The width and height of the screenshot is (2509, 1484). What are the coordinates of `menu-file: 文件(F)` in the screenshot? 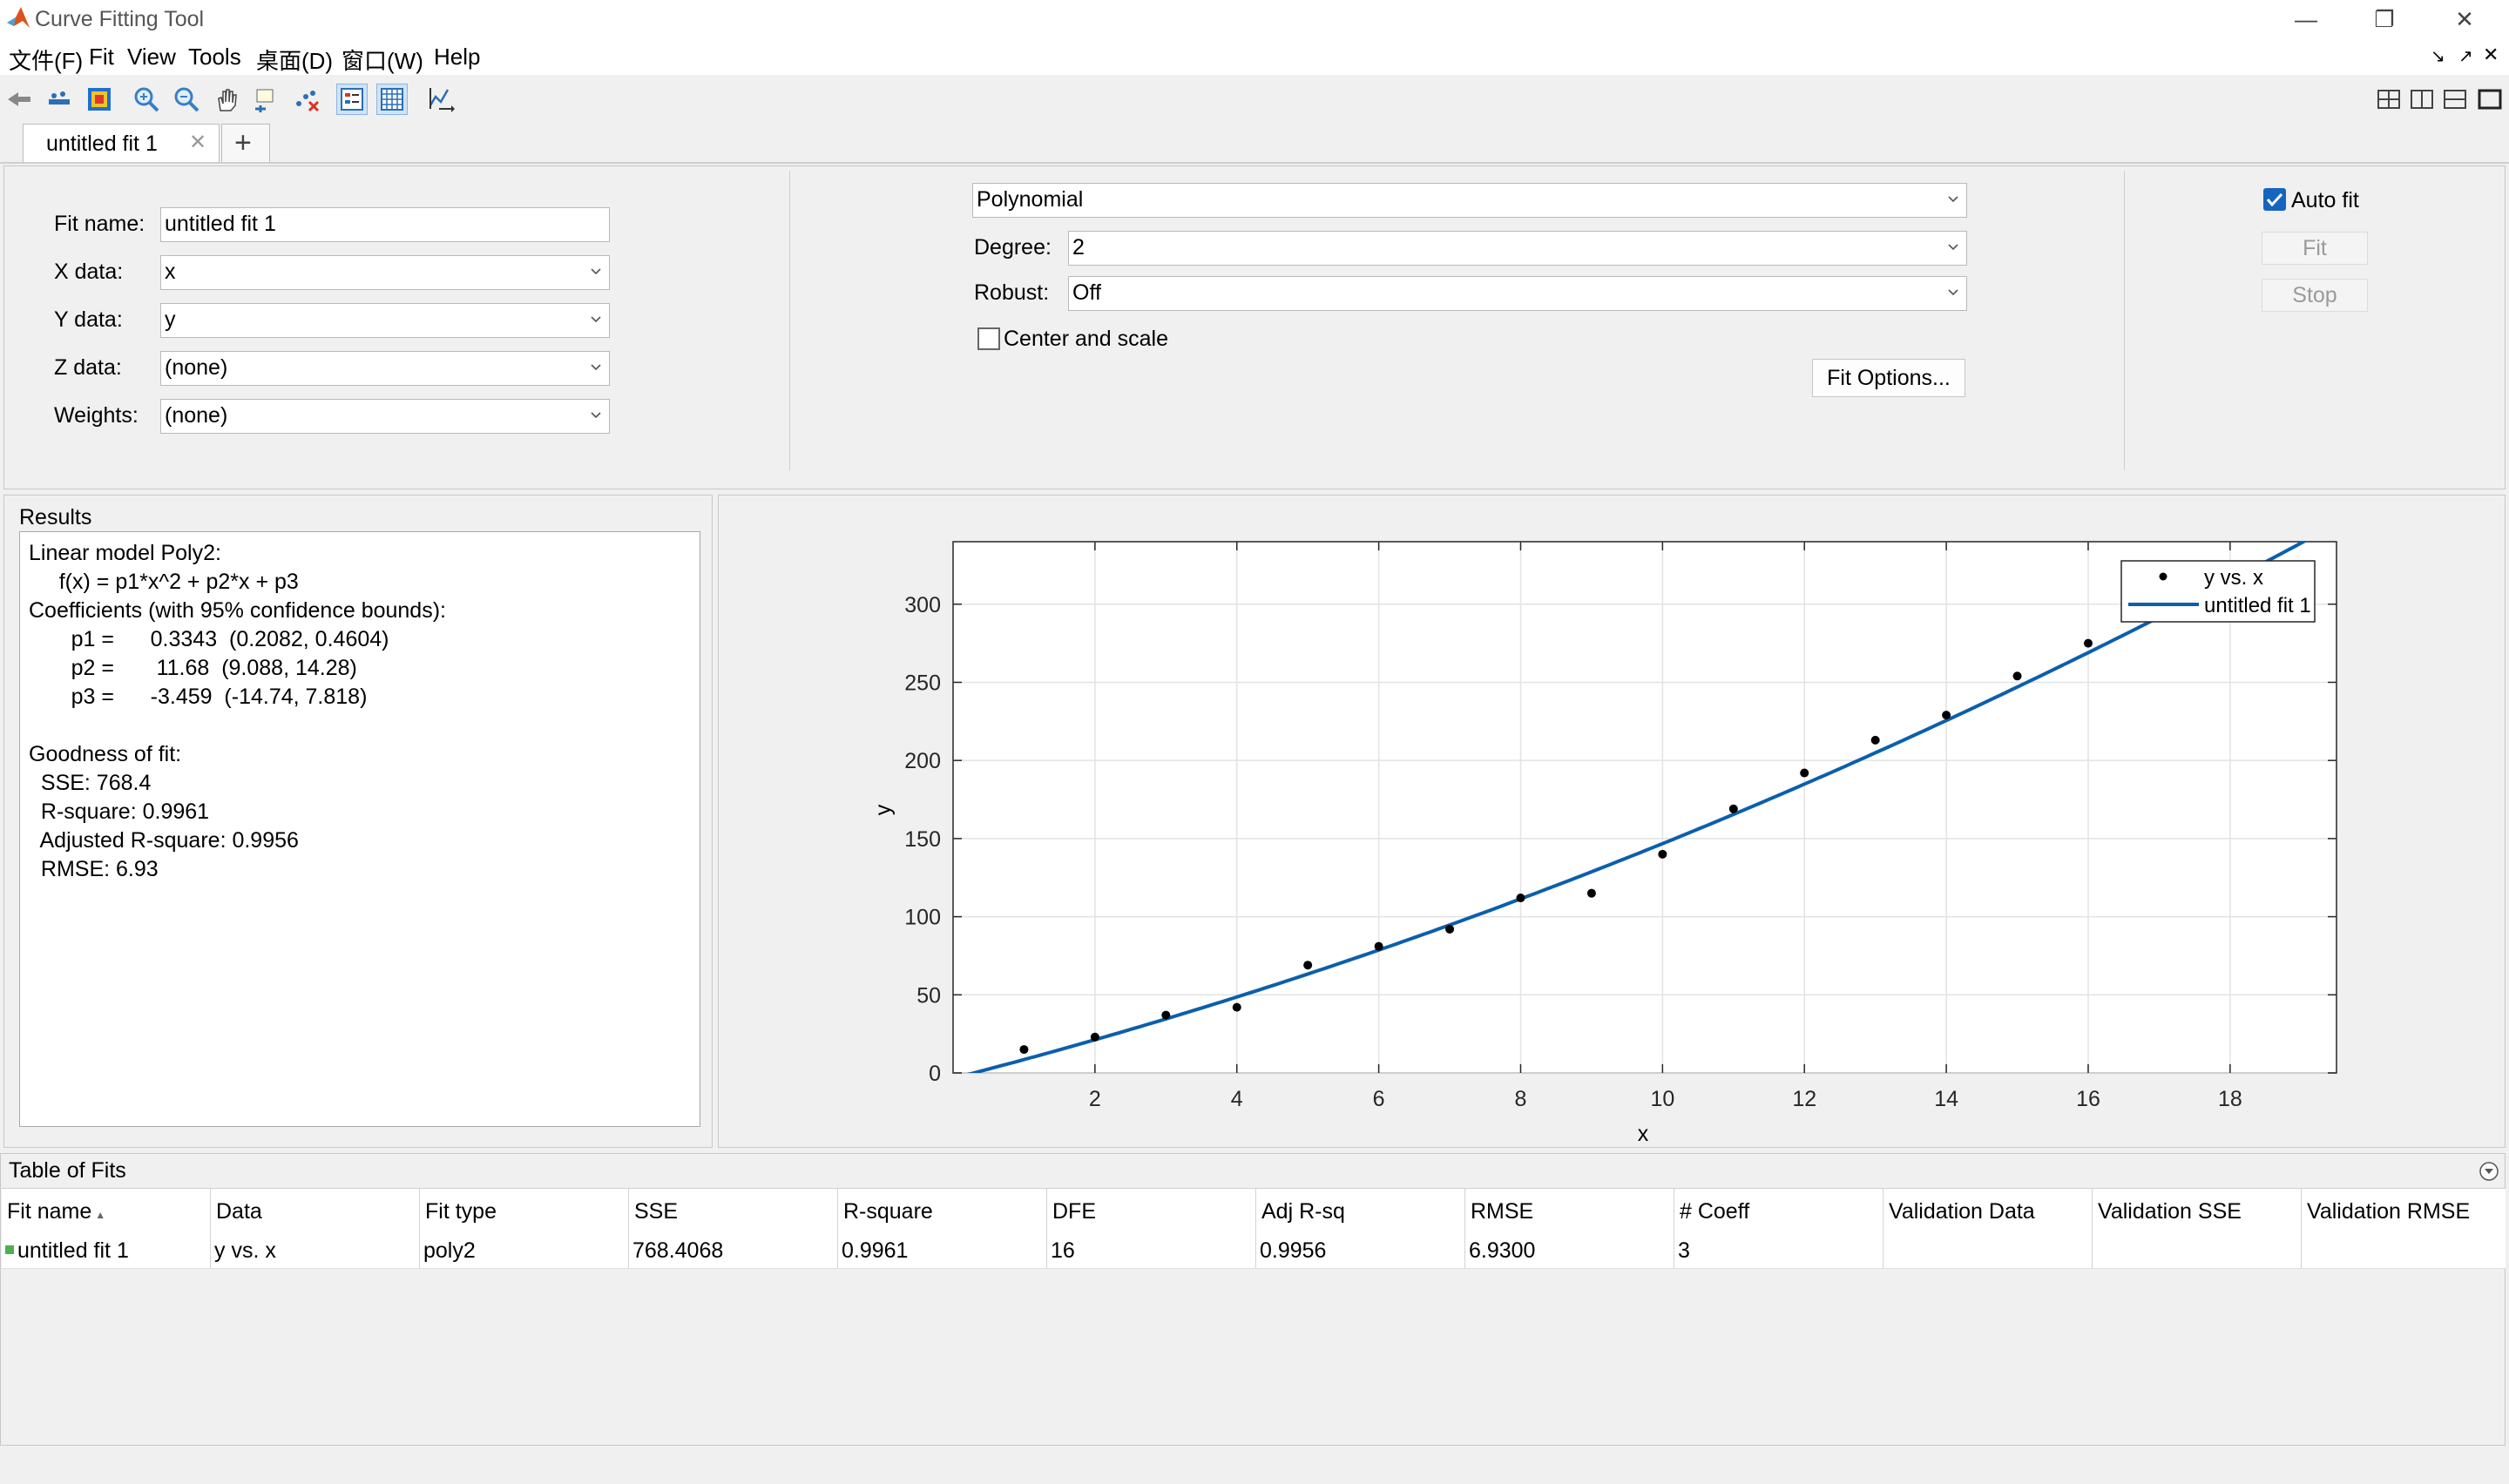 It's located at (46, 60).